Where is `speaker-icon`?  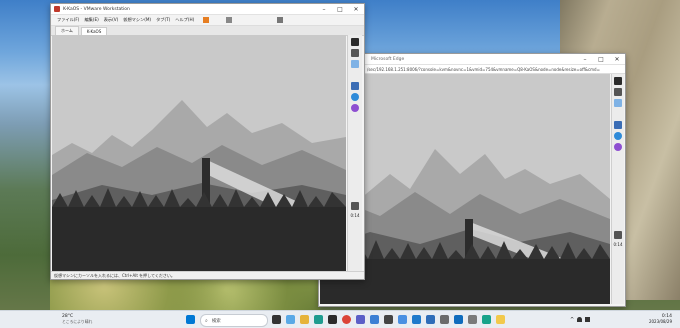
speaker-icon is located at coordinates (588, 319).